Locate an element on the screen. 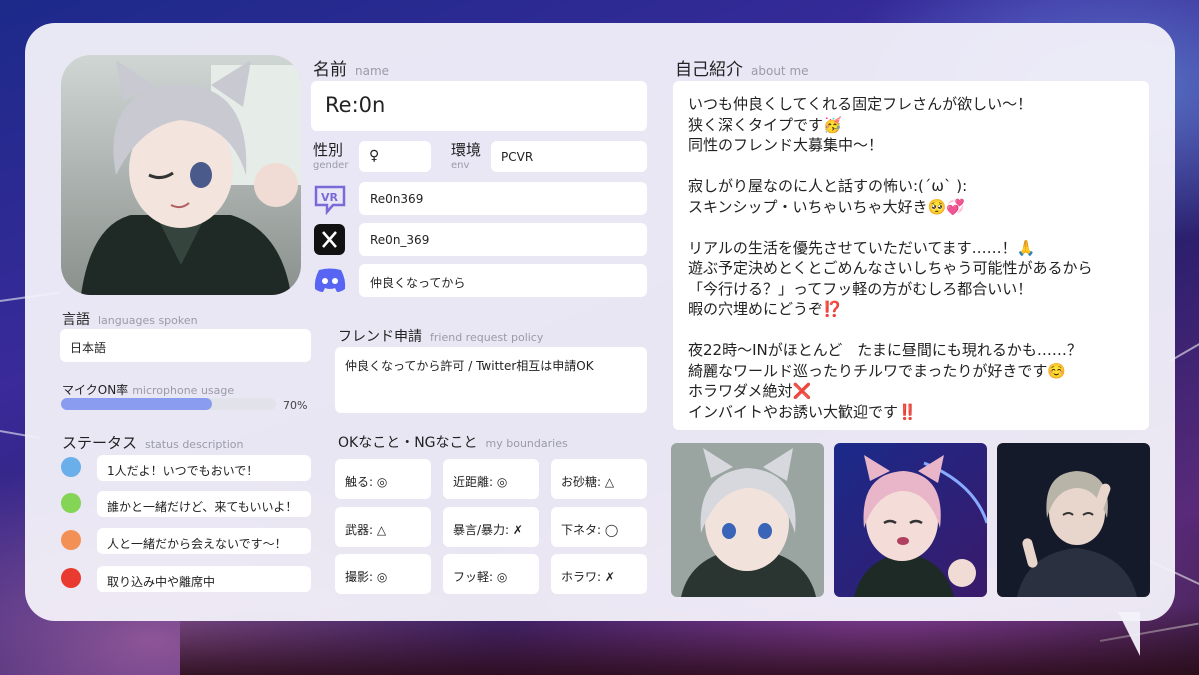  status-dot-away is located at coordinates (71, 578).